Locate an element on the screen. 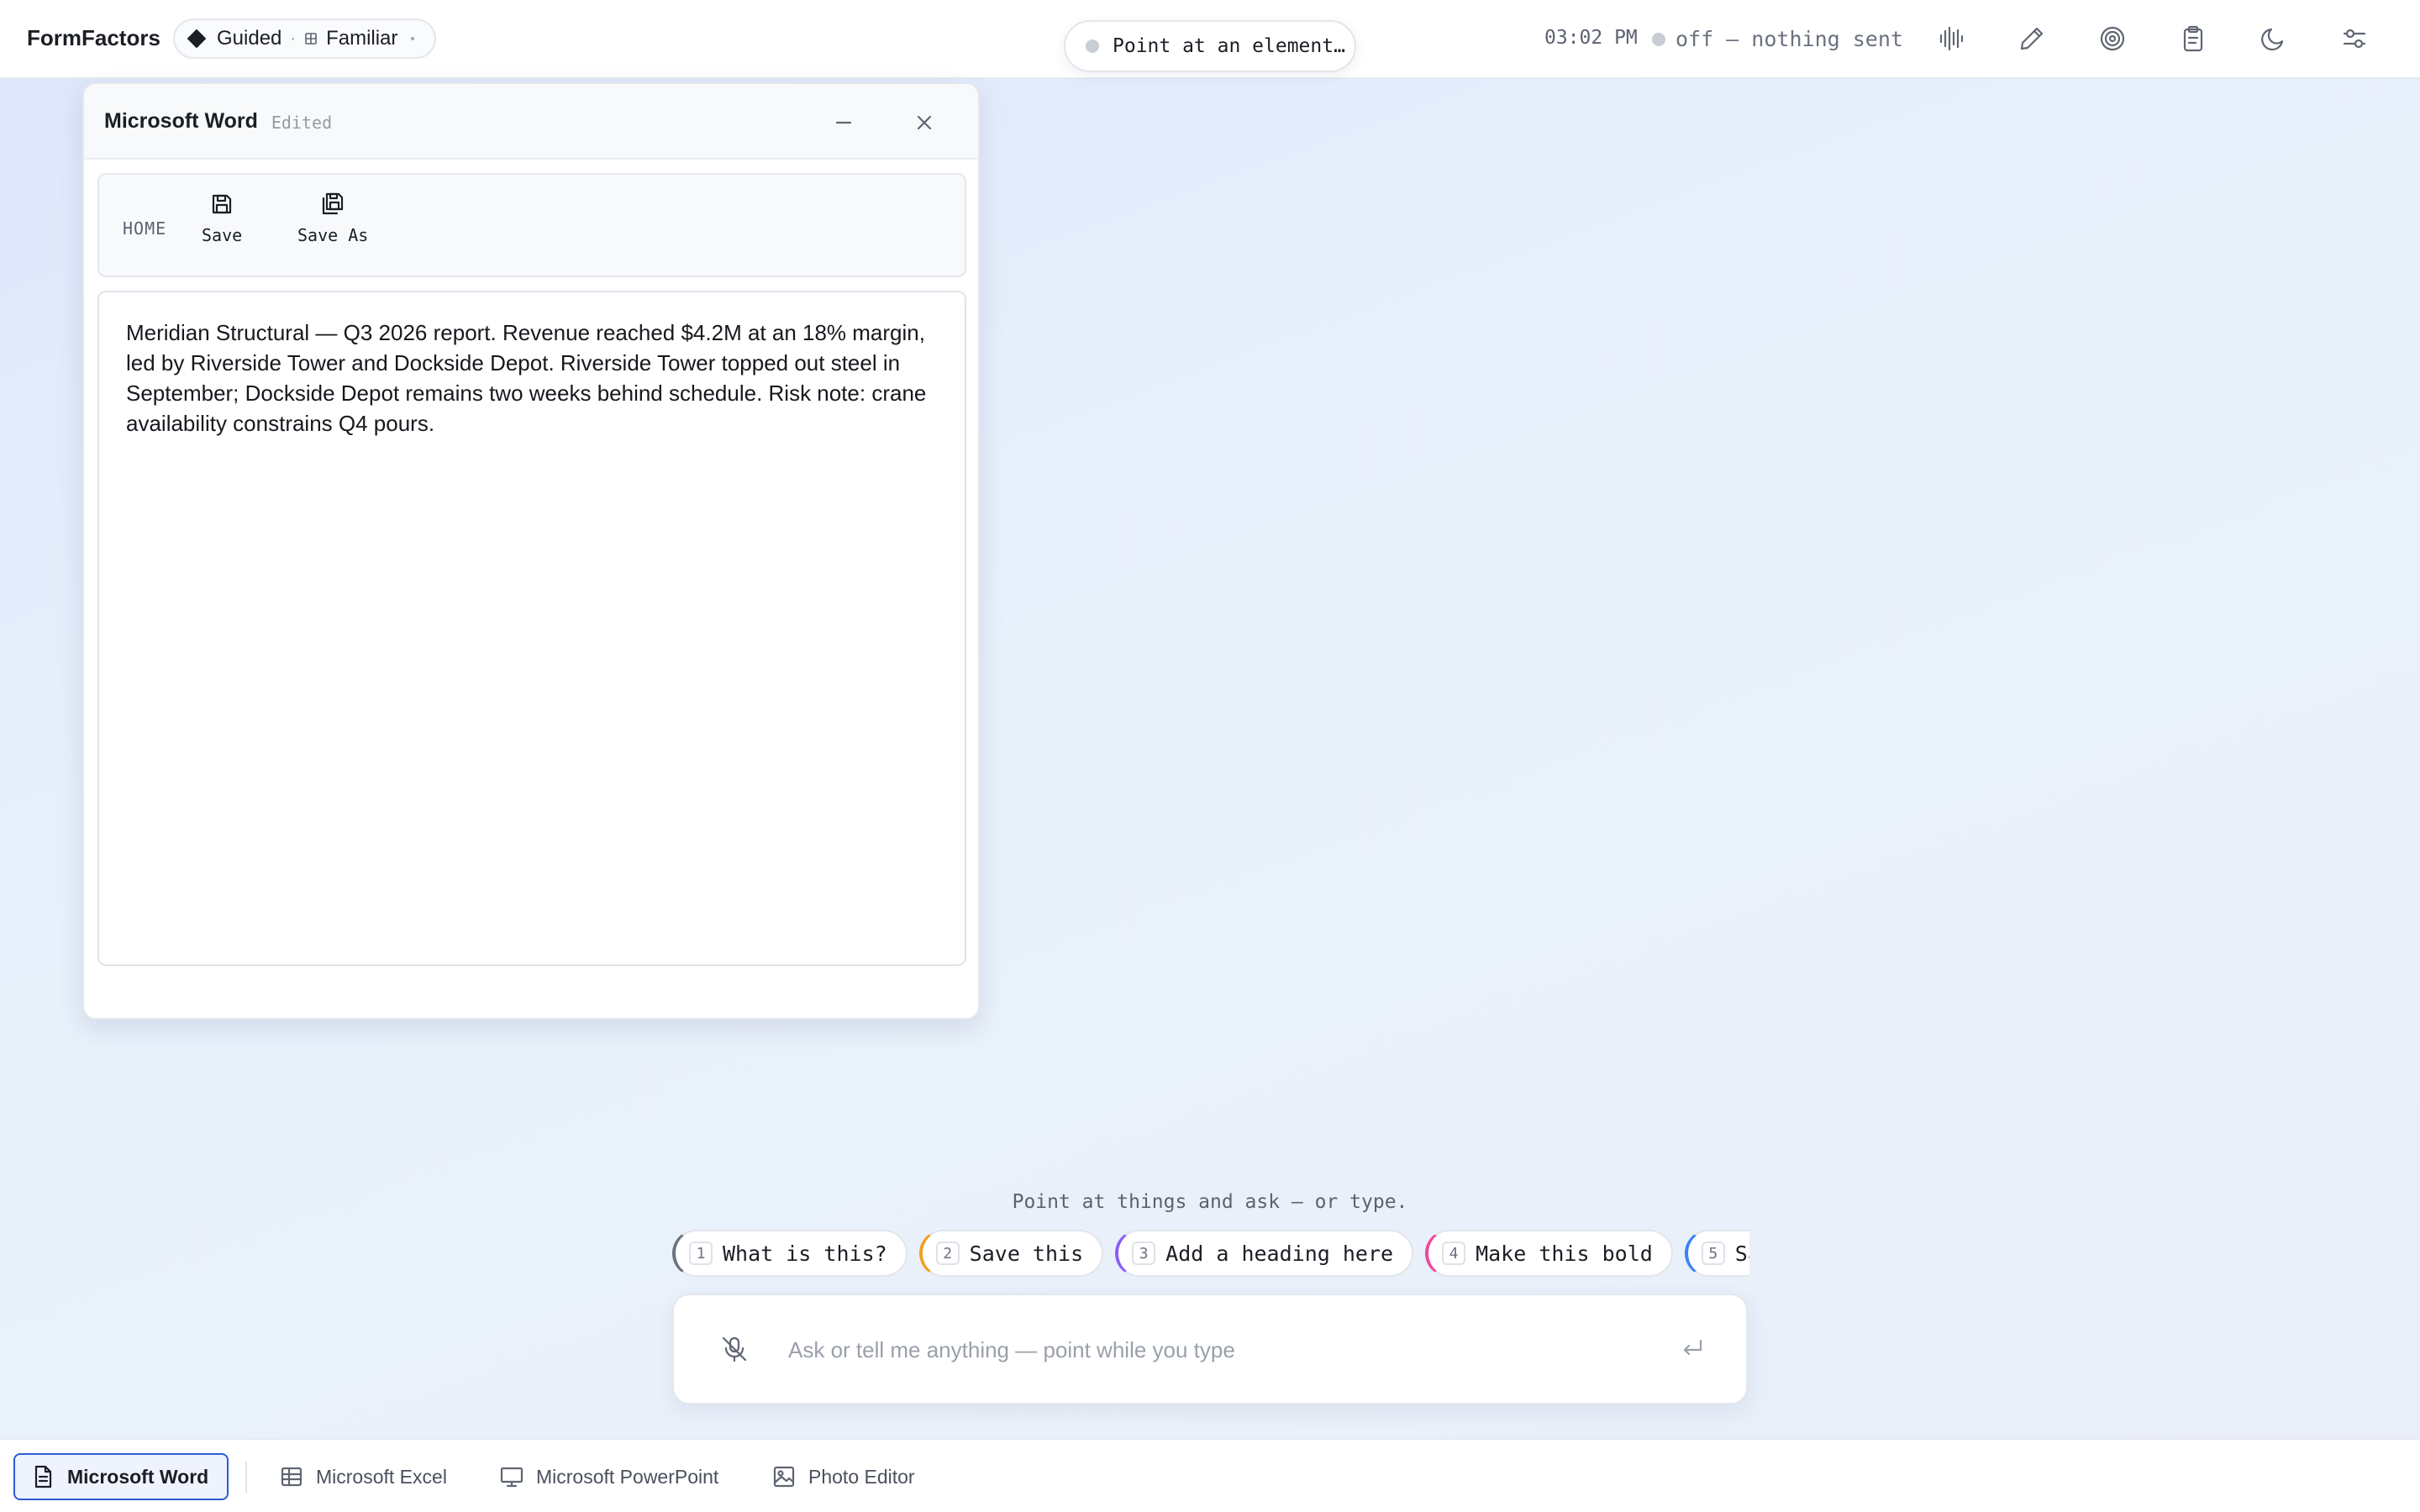 This screenshot has height=1512, width=2420. taskbar-item-word: Microsoft Word is located at coordinates (121, 1476).